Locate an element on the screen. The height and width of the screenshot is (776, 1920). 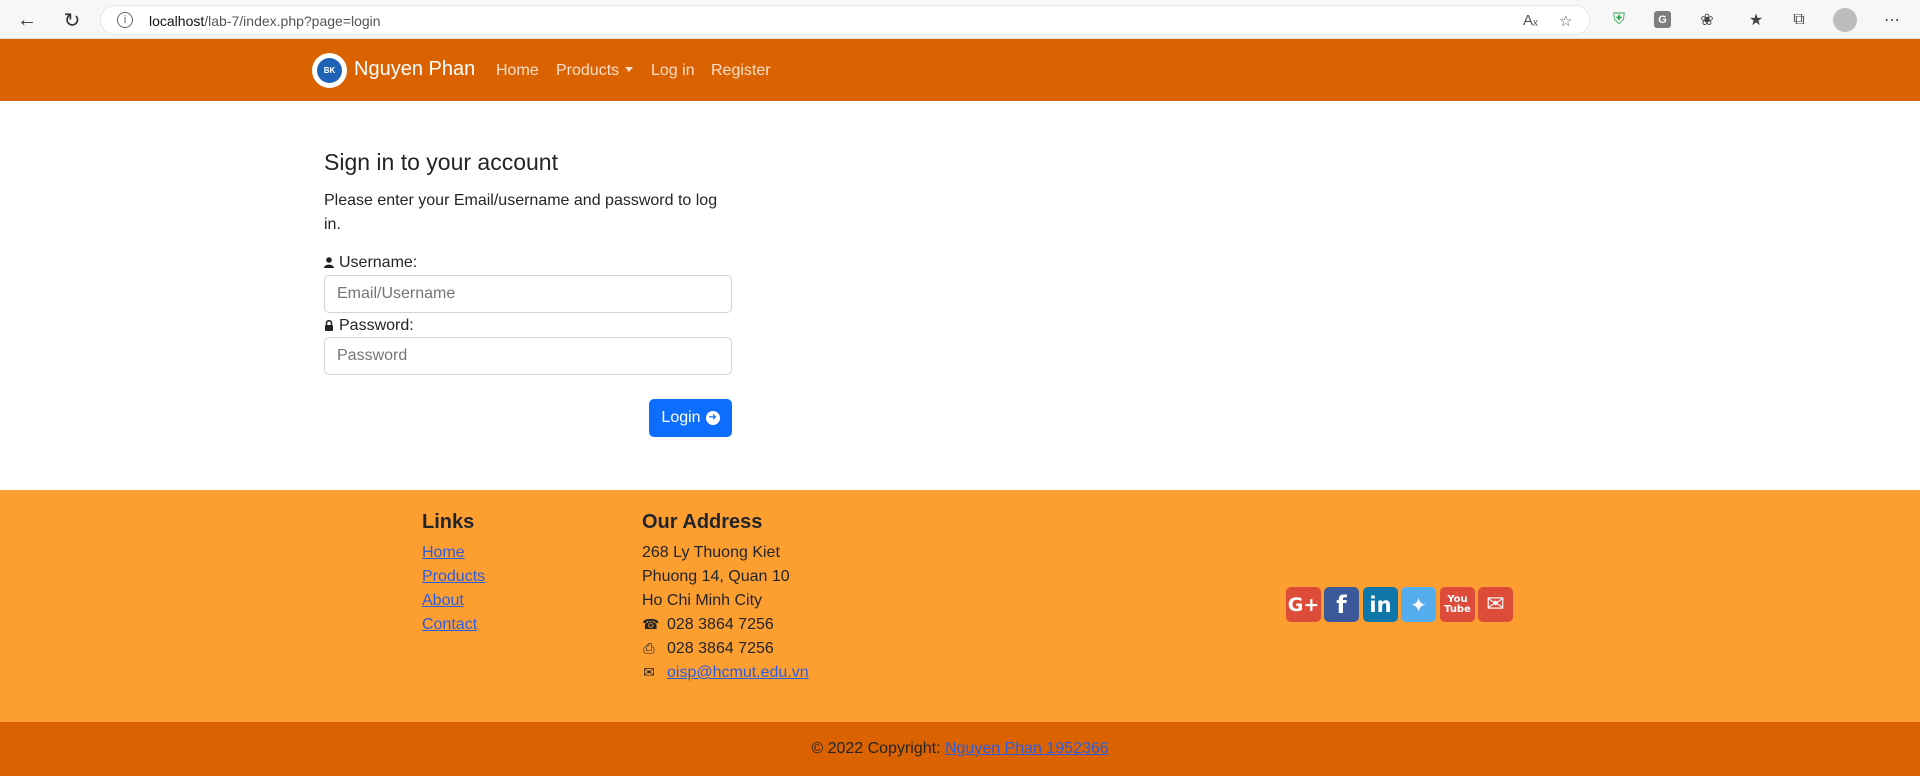
address-url: localhost/lab-7/index.php?page=login is located at coordinates (265, 21).